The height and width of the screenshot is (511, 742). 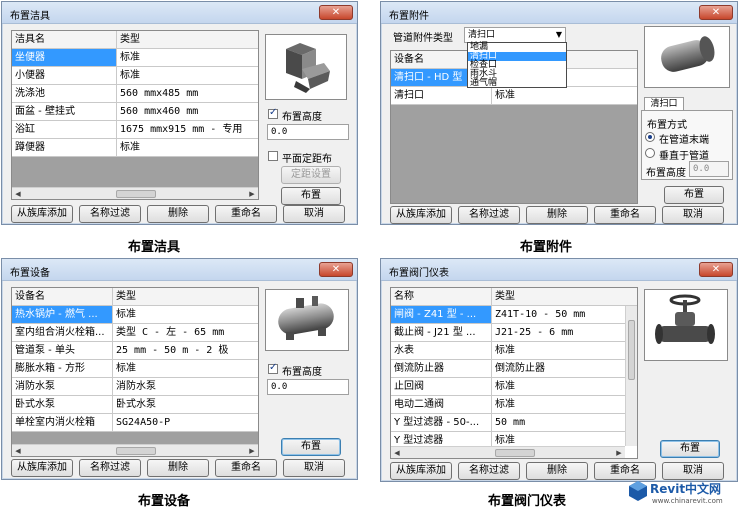 What do you see at coordinates (508, 387) in the screenshot?
I see `table-row: 止回阀 标准` at bounding box center [508, 387].